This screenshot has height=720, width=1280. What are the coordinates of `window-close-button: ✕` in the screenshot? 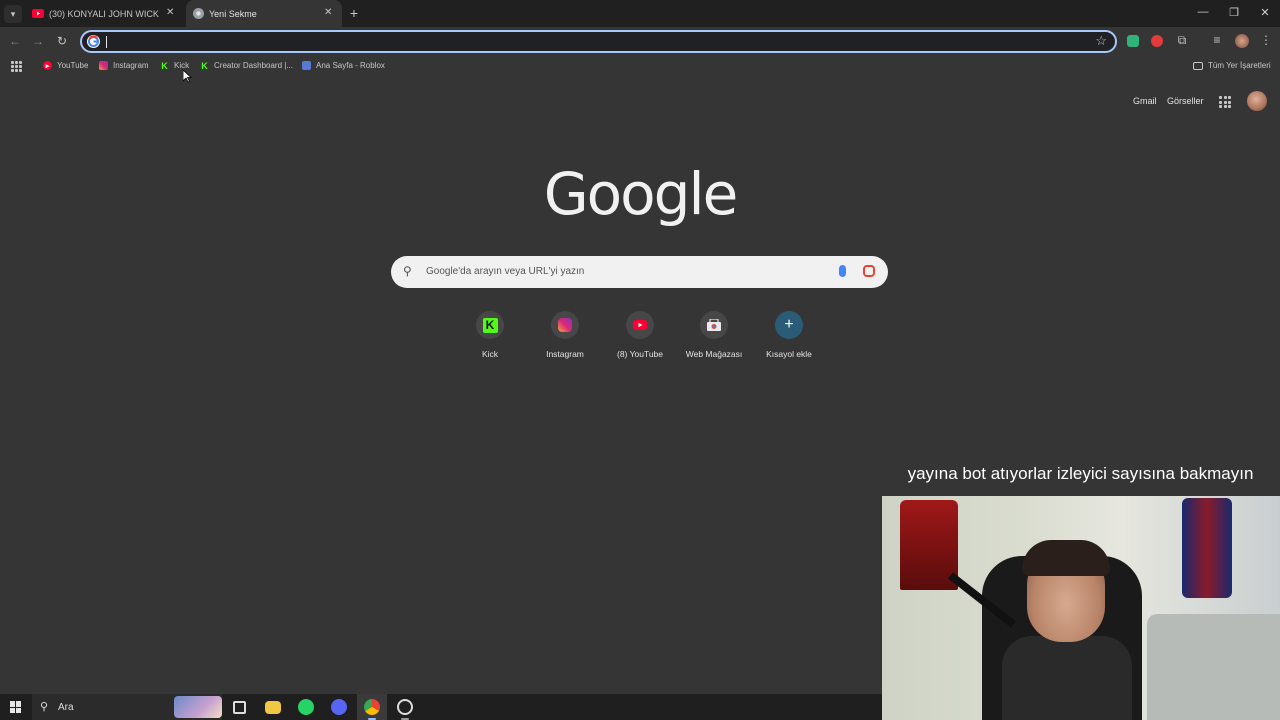 It's located at (1265, 12).